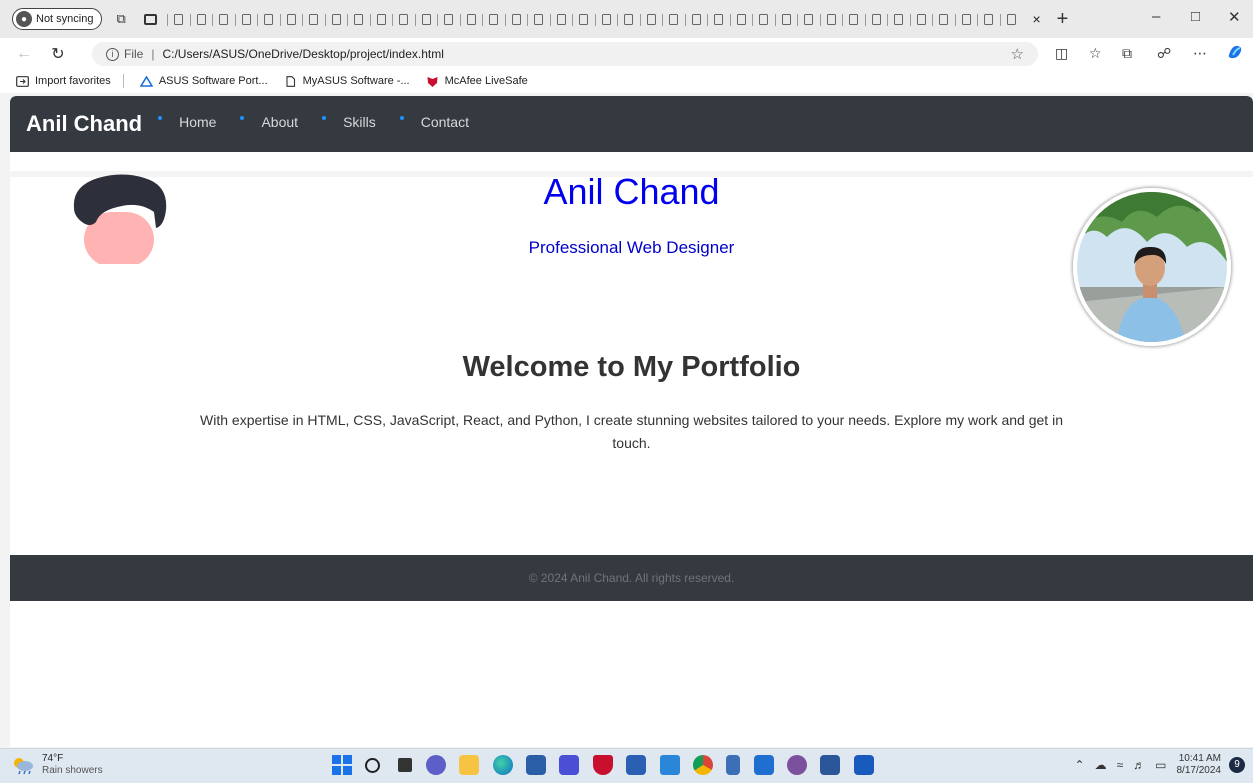 This screenshot has height=783, width=1253. Describe the element at coordinates (1156, 16) in the screenshot. I see `minimize-icon: –` at that location.